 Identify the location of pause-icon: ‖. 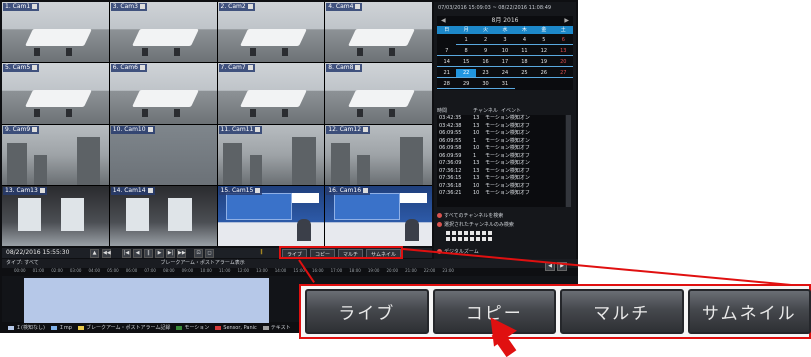
(148, 253).